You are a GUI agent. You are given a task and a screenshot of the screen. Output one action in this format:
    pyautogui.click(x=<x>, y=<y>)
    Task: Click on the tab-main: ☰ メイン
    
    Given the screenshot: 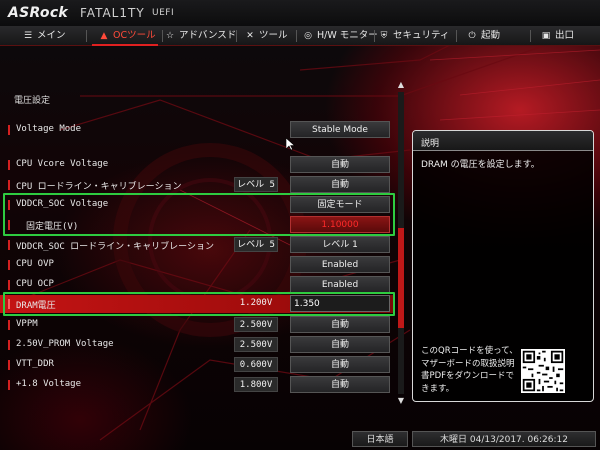 What is the action you would take?
    pyautogui.click(x=44, y=36)
    